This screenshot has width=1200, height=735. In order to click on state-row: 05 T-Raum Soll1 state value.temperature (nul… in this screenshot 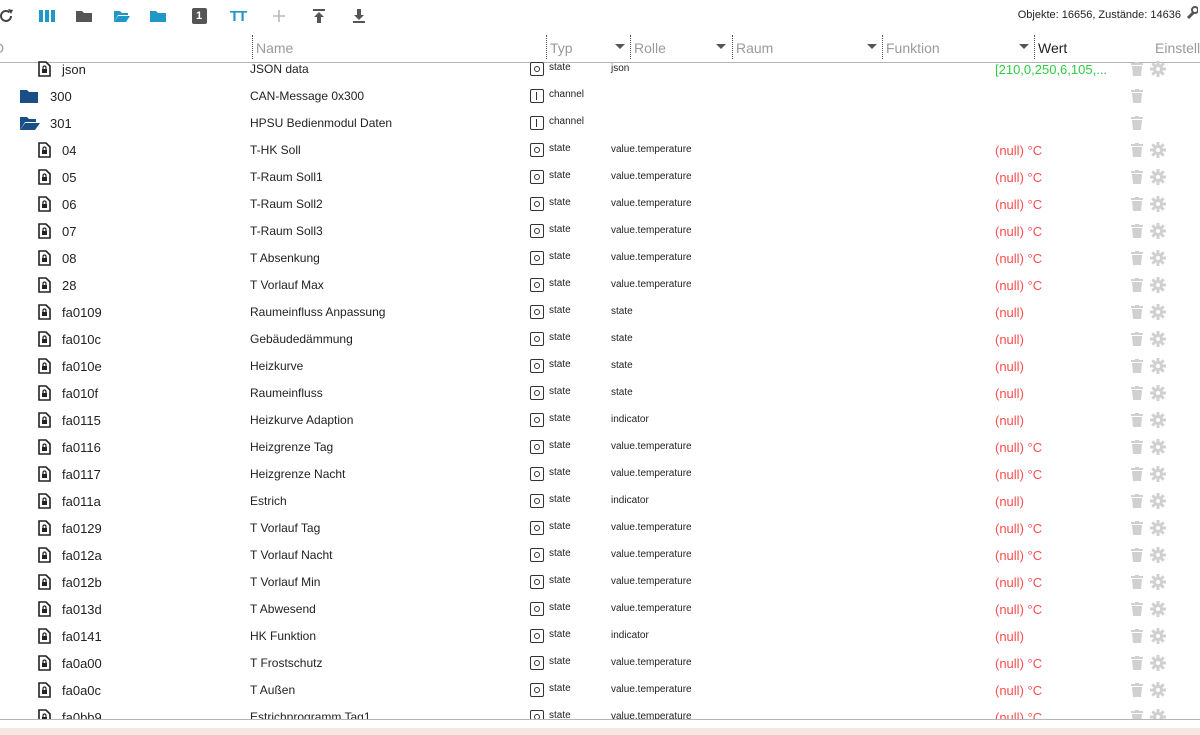, I will do `click(600, 177)`.